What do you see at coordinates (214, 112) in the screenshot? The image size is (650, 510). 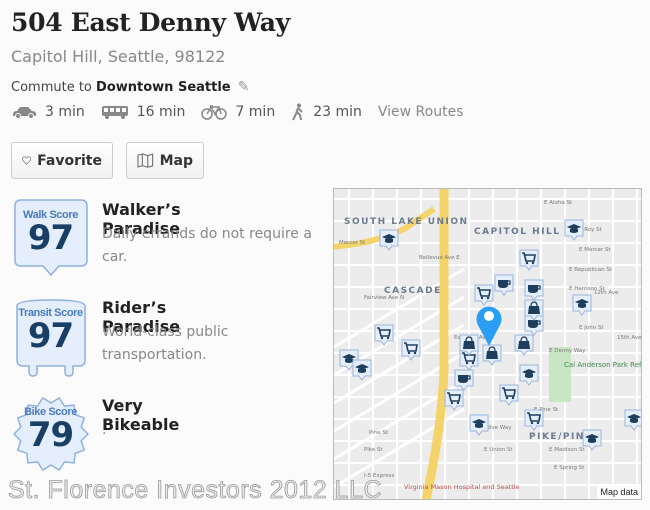 I see `bike-icon` at bounding box center [214, 112].